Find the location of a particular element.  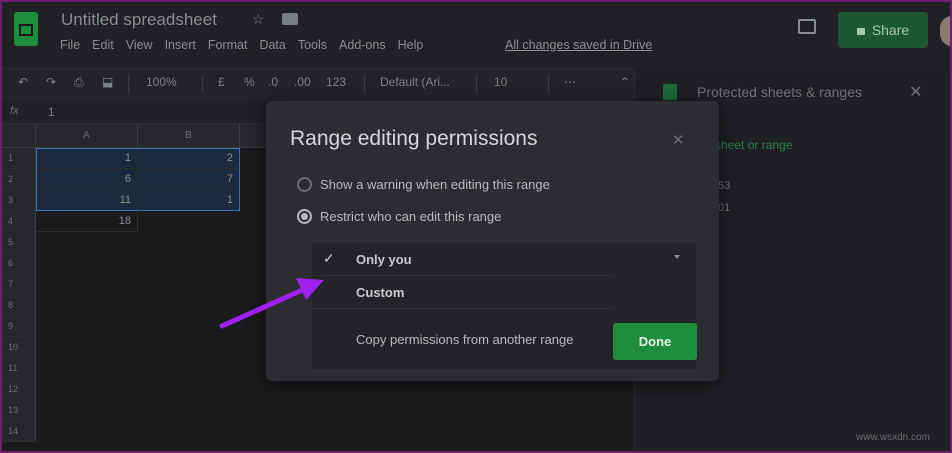

sheets-logo-icon is located at coordinates (26, 29).